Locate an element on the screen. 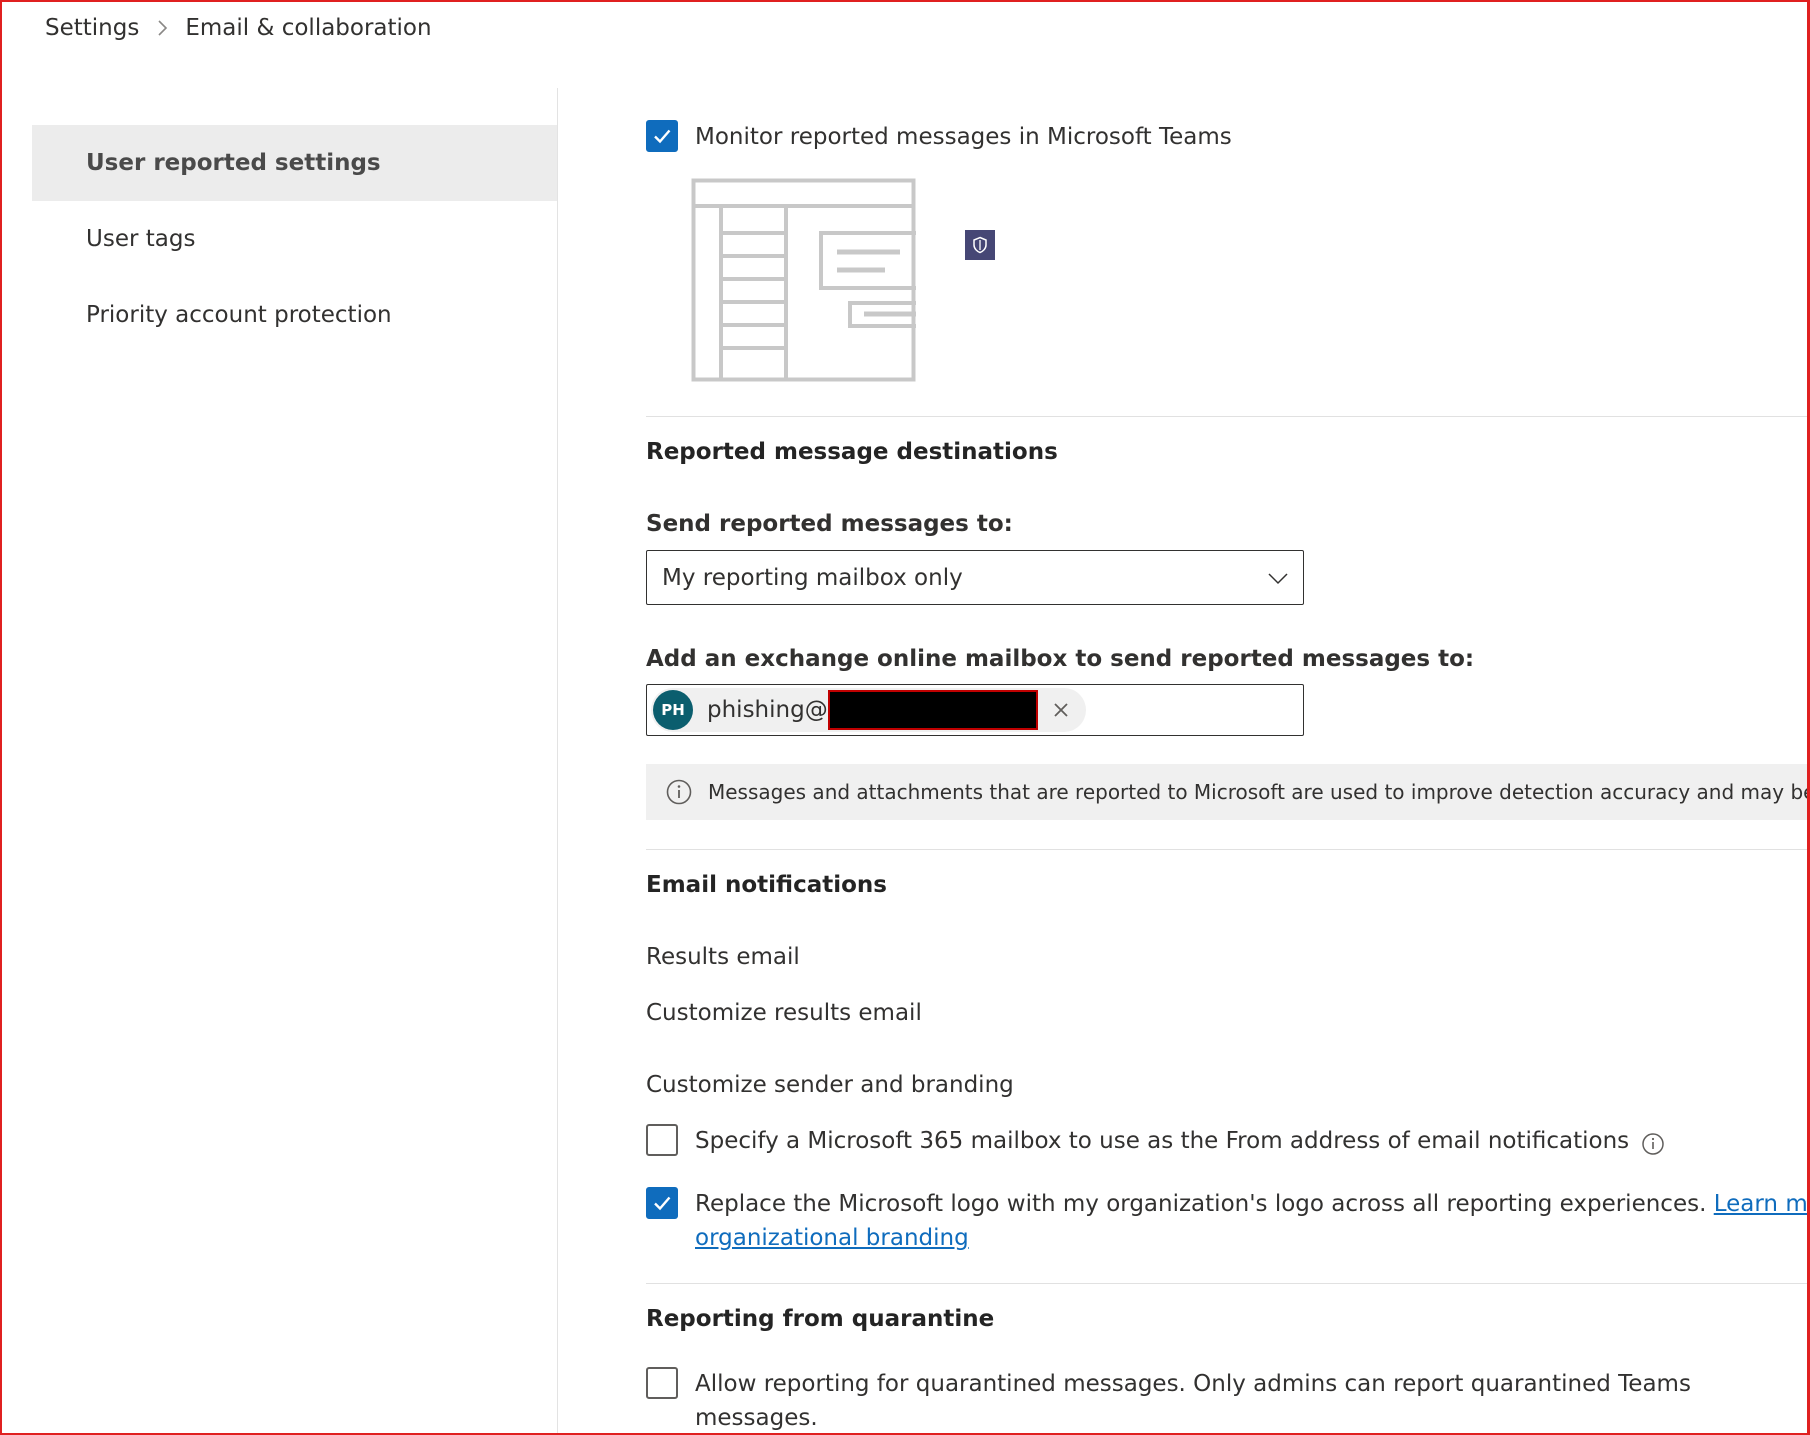  persona-name: phishing@ is located at coordinates (767, 710).